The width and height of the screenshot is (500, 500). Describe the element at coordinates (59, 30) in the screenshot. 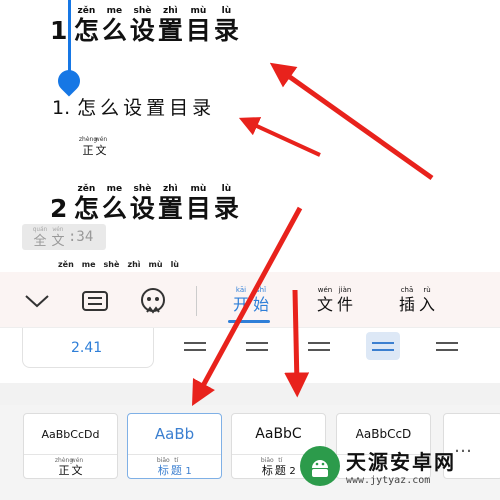

I see `heading-number: 1` at that location.